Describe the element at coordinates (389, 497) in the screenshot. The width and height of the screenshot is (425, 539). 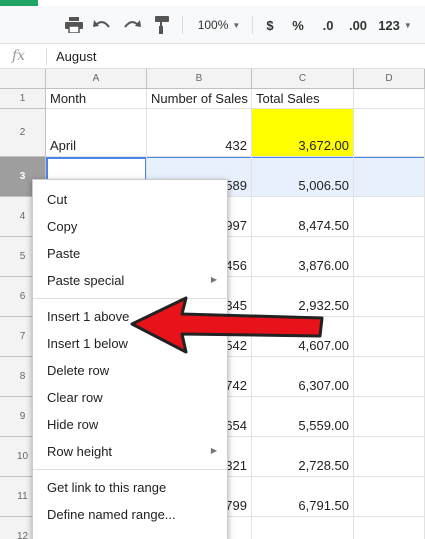
I see `cell-d11` at that location.